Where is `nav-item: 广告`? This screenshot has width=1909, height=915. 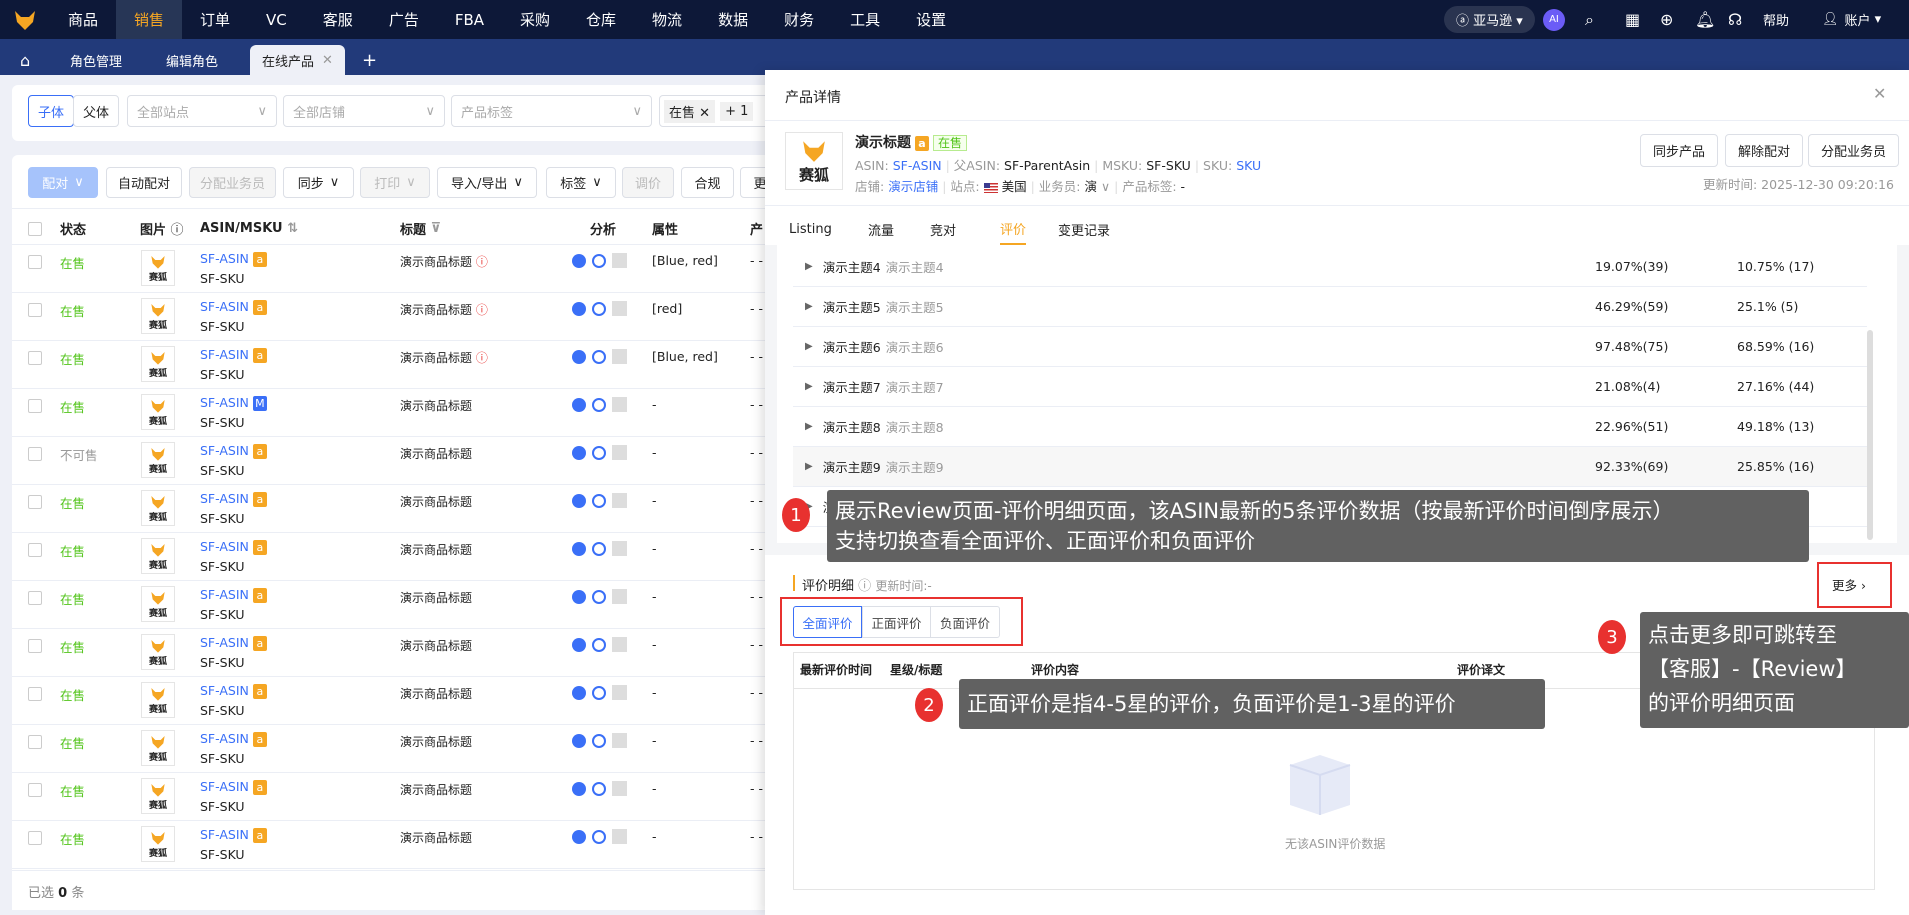
nav-item: 广告 is located at coordinates (404, 19).